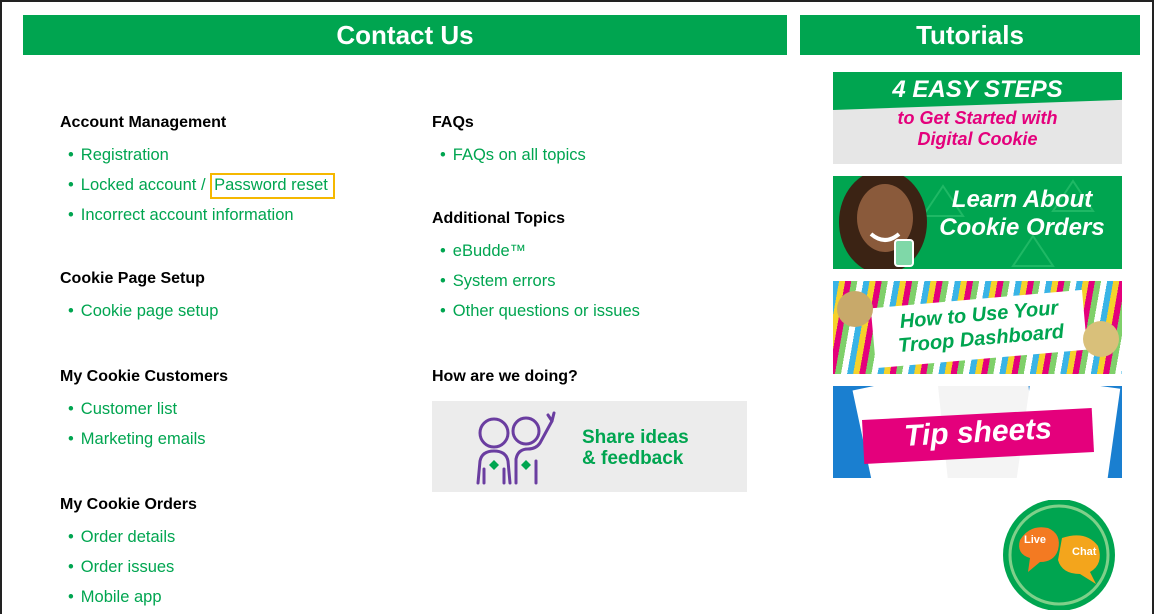 This screenshot has height=614, width=1154. What do you see at coordinates (546, 311) in the screenshot?
I see `link-label: Other questions or issues` at bounding box center [546, 311].